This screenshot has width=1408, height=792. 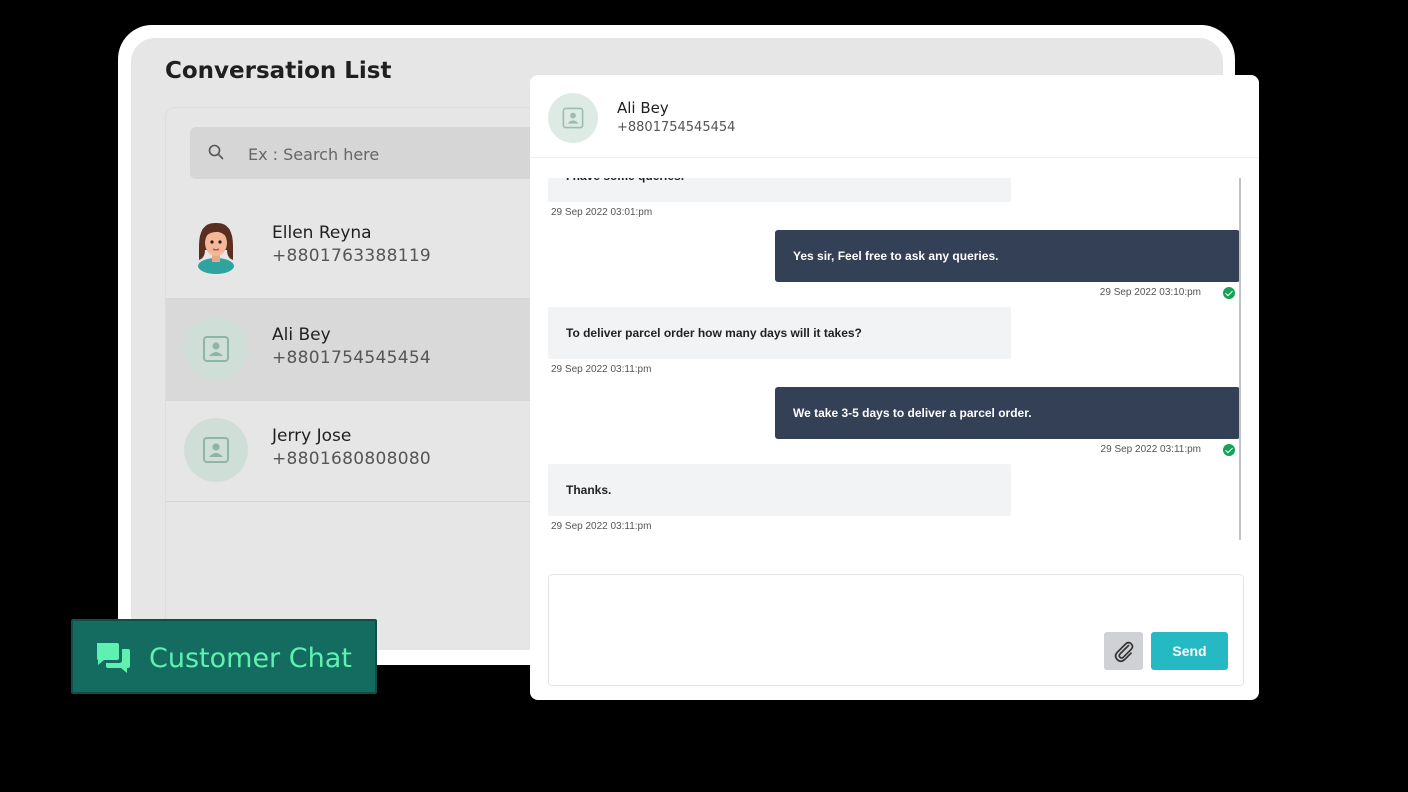 I want to click on contact-phone: +8801680808080, so click(x=352, y=459).